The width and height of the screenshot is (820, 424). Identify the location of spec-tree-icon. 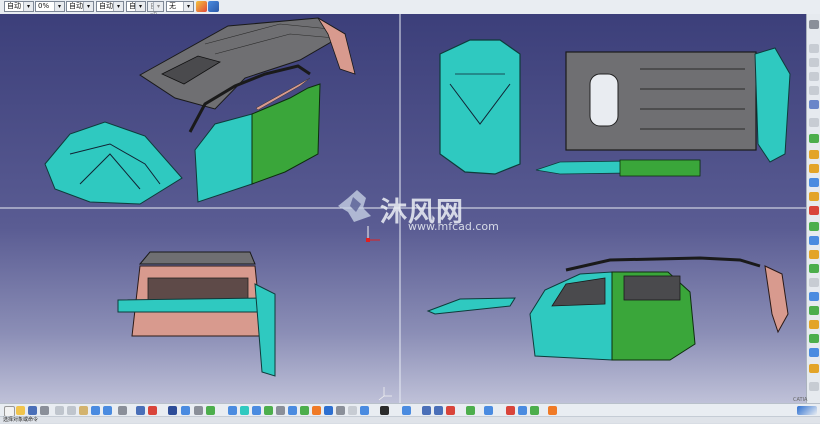
(814, 24).